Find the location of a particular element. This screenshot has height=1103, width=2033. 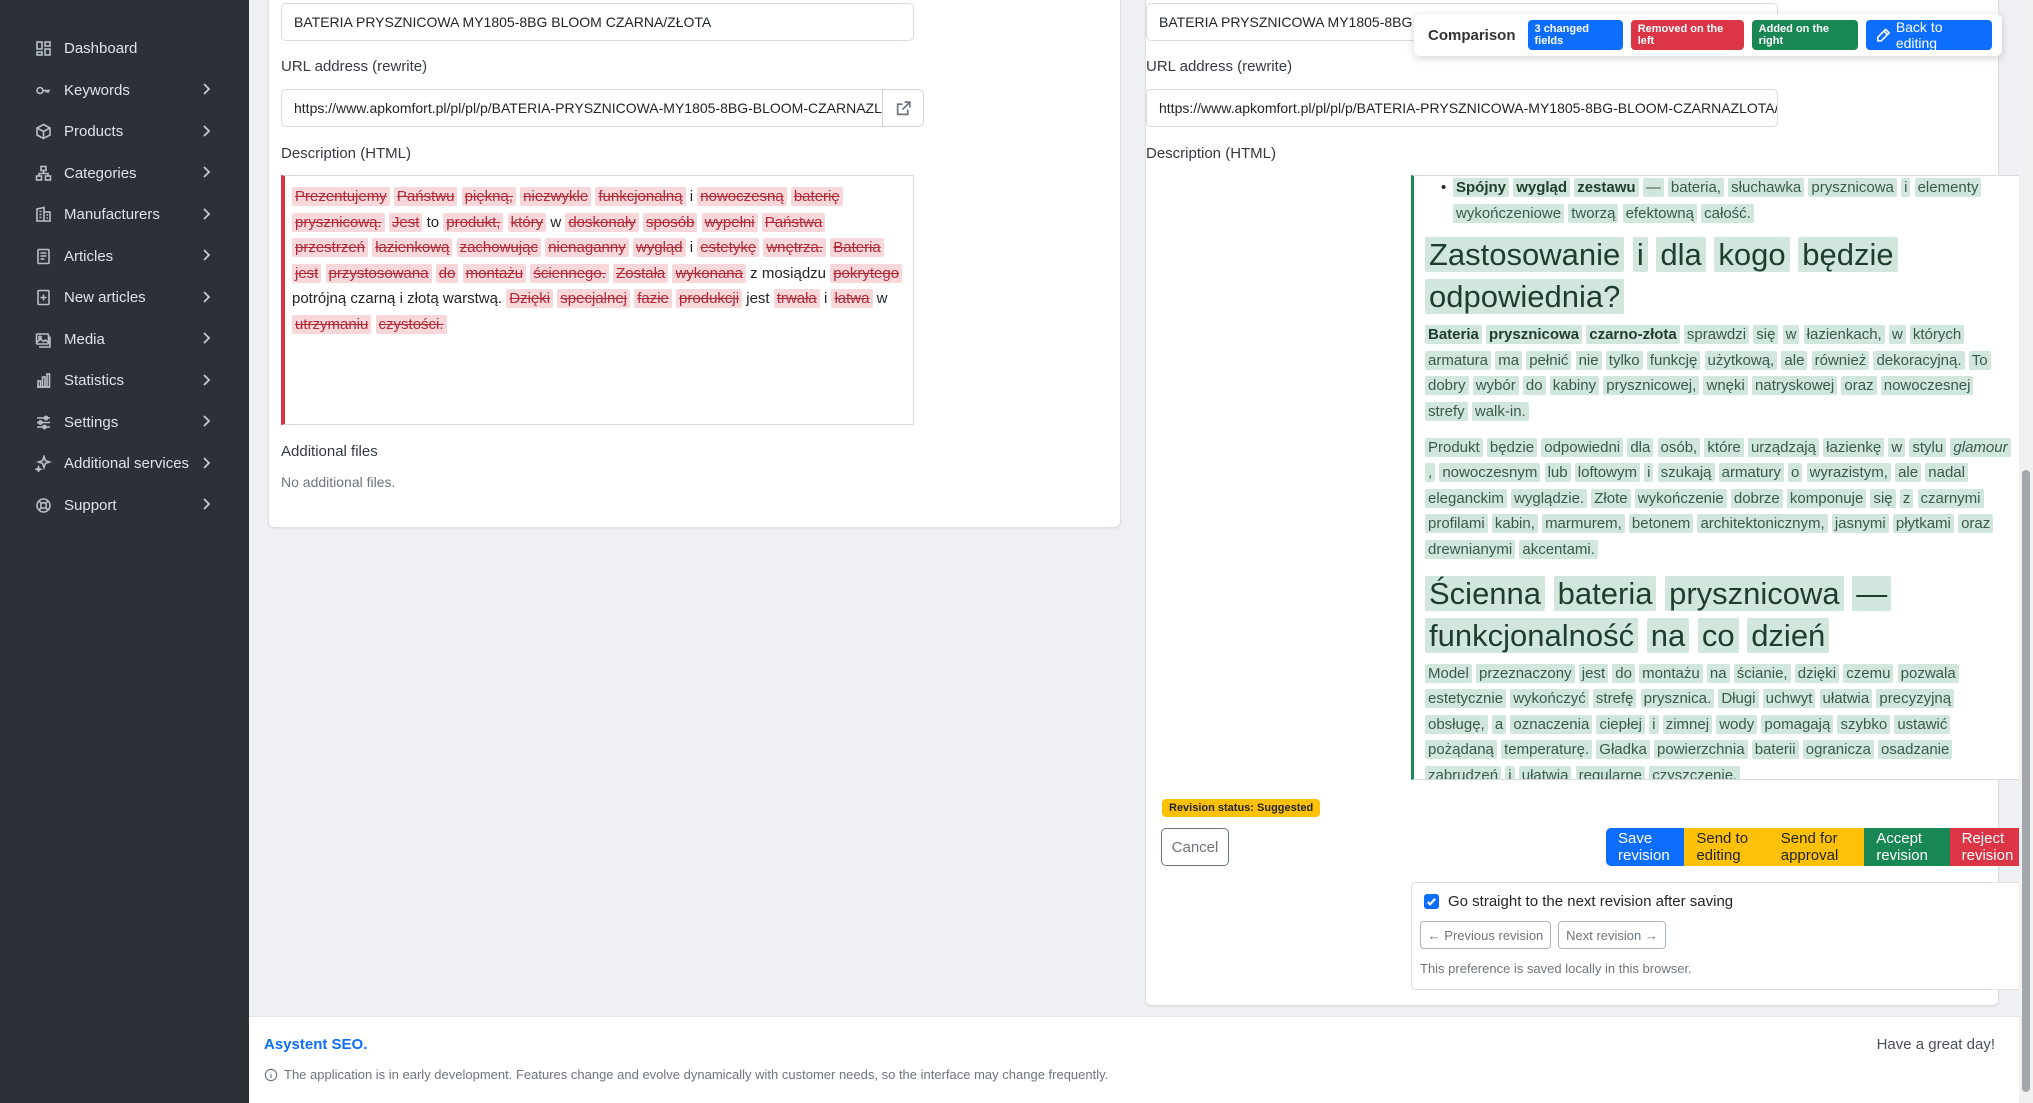

added-heading-word: Ścienna is located at coordinates (1485, 593).